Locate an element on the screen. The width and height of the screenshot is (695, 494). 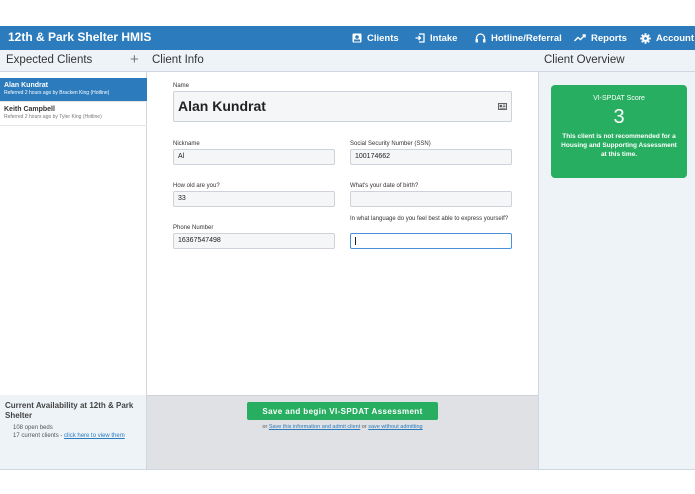
save-without-admitting-link: save without admitting is located at coordinates (395, 427).